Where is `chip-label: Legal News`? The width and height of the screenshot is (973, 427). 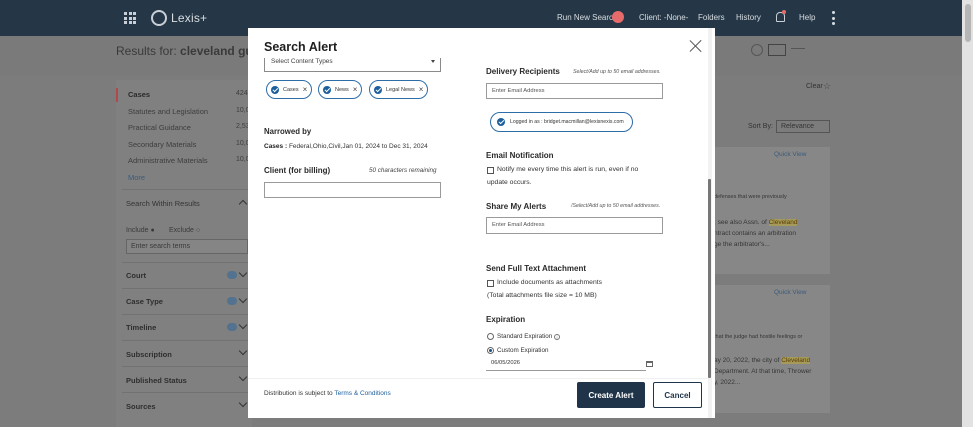 chip-label: Legal News is located at coordinates (400, 89).